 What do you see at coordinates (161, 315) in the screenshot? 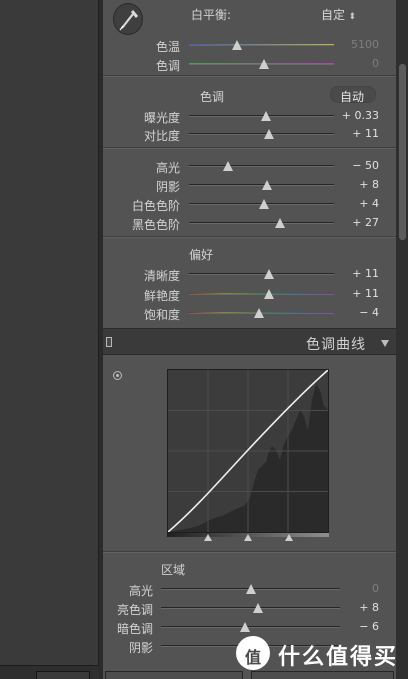
I see `slider-label: 饱和度` at bounding box center [161, 315].